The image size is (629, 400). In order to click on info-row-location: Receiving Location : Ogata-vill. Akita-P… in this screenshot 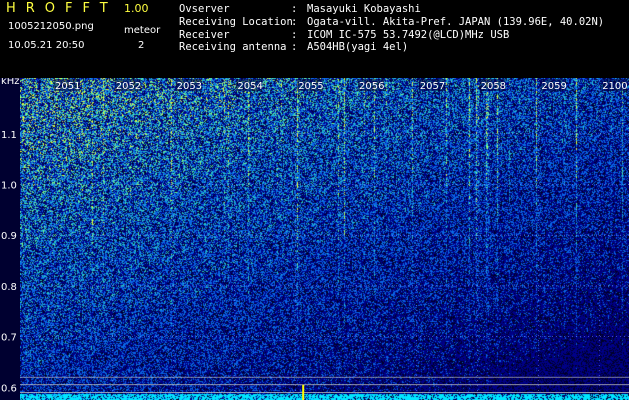, I will do `click(391, 22)`.